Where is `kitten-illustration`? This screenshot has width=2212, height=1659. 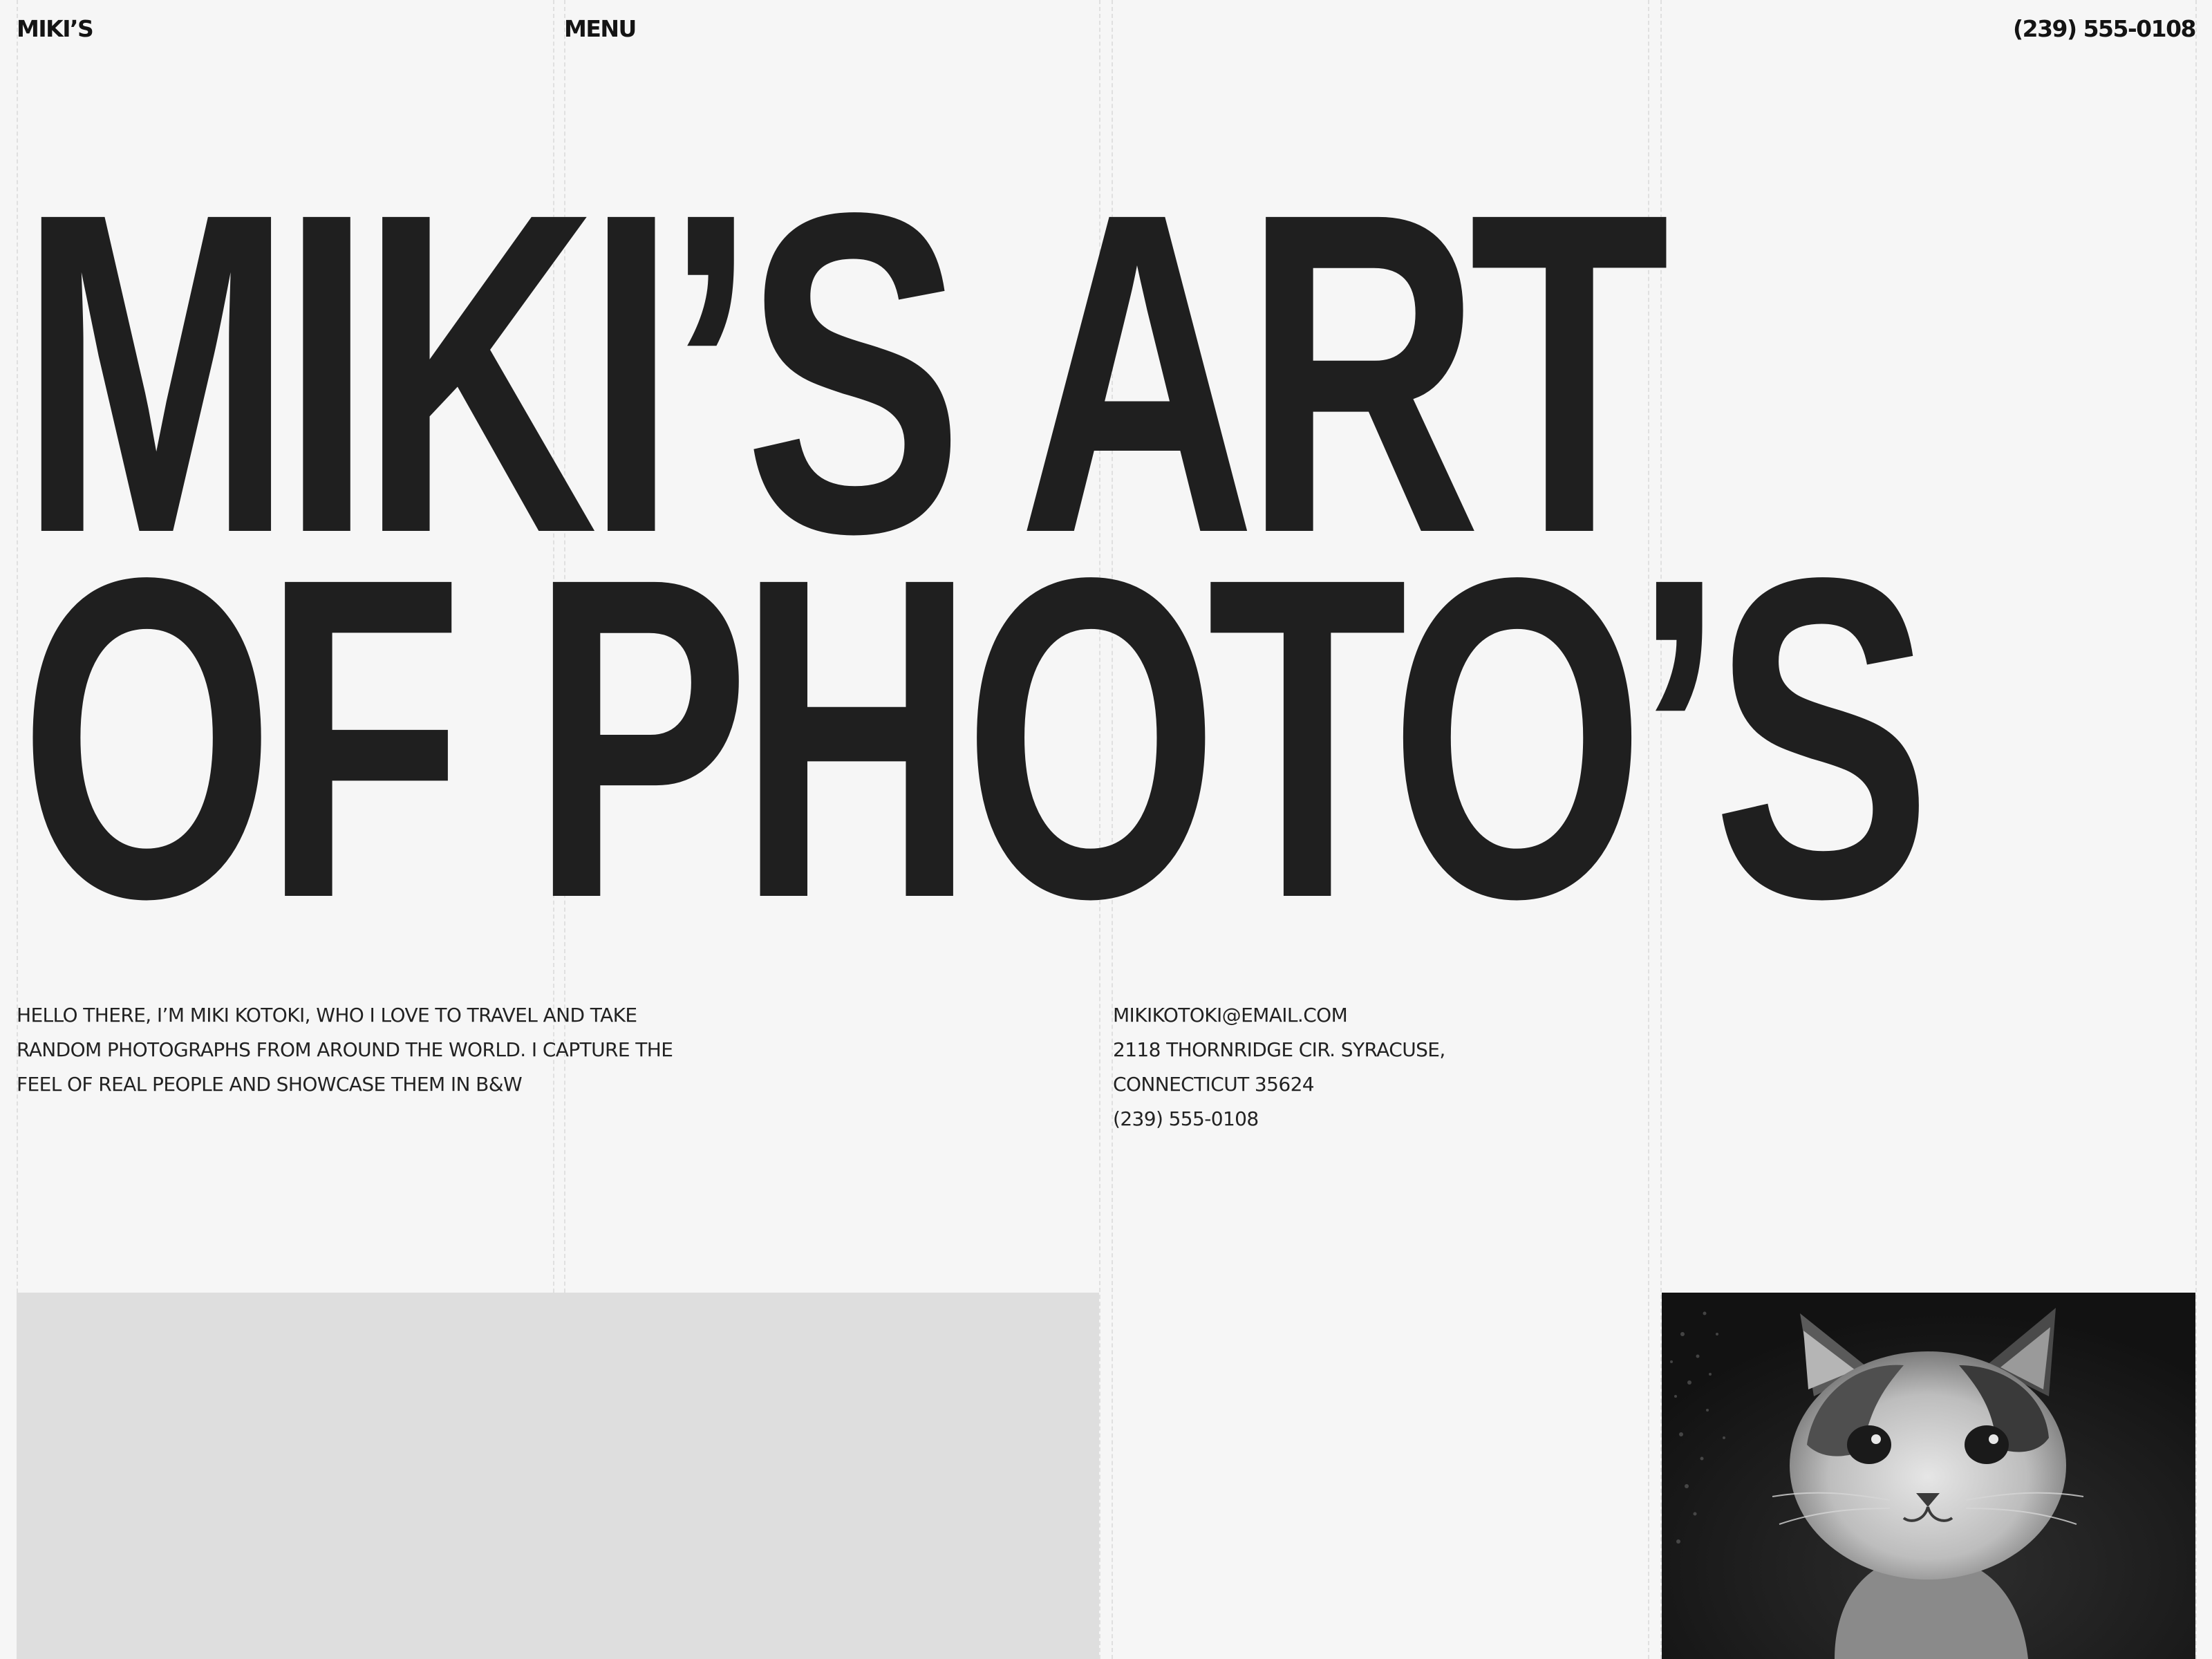 kitten-illustration is located at coordinates (1928, 1476).